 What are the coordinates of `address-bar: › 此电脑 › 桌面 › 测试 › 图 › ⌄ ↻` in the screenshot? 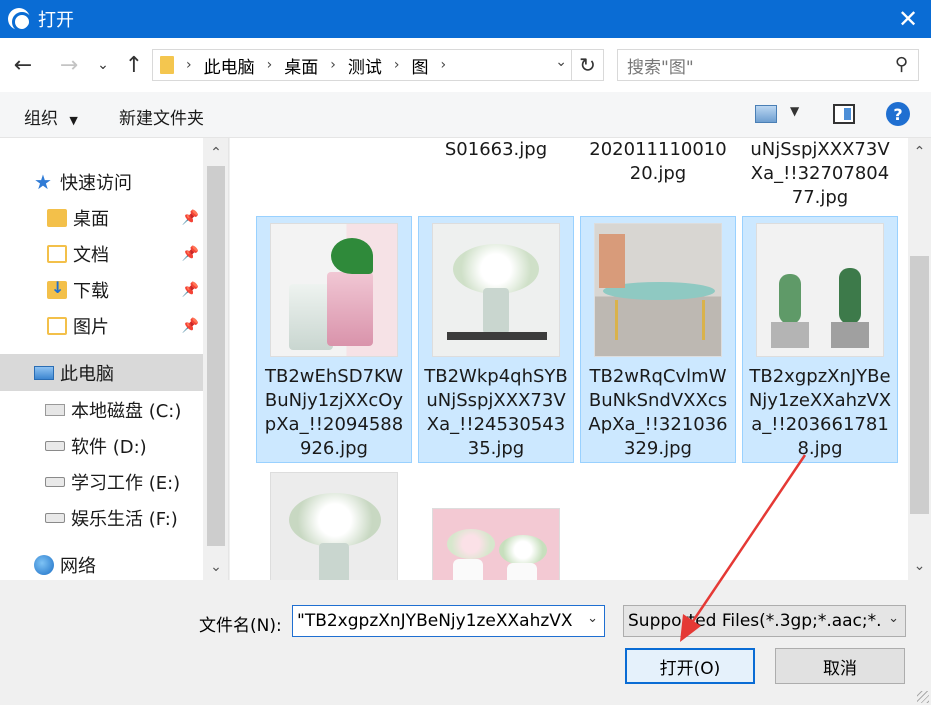 It's located at (378, 65).